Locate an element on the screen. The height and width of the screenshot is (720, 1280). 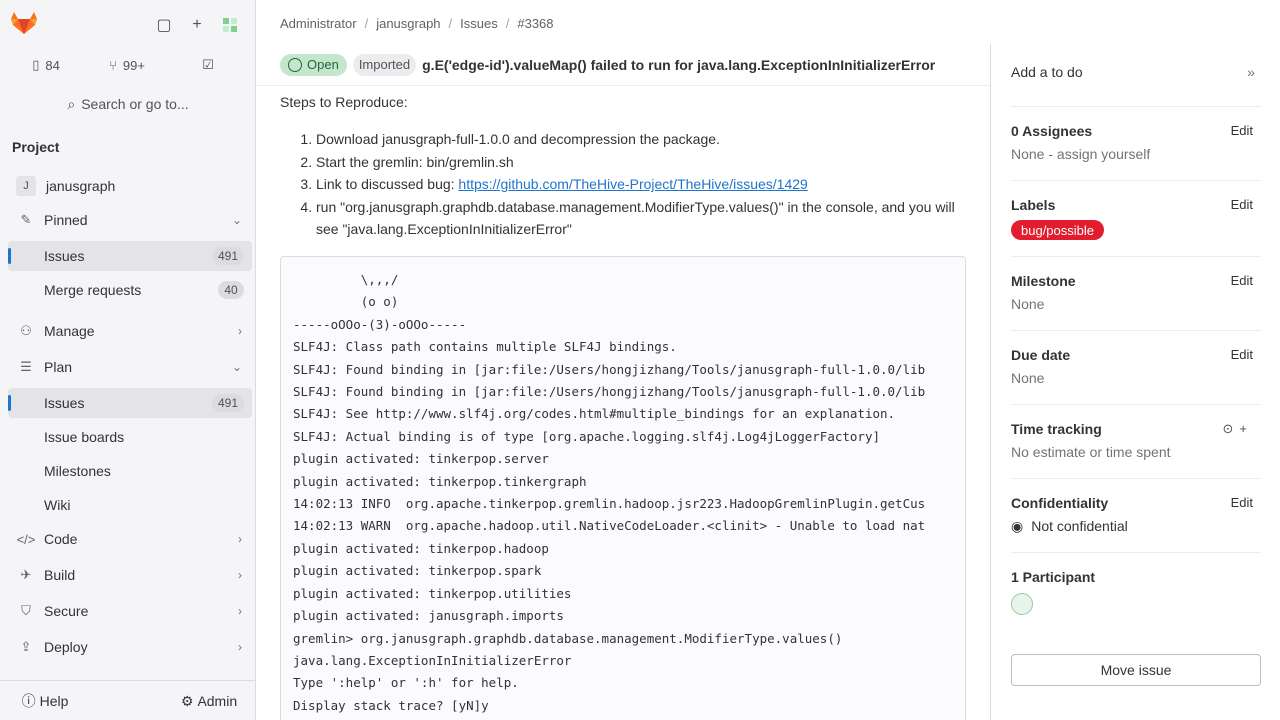
issues-icon: ▯ is located at coordinates (36, 64).